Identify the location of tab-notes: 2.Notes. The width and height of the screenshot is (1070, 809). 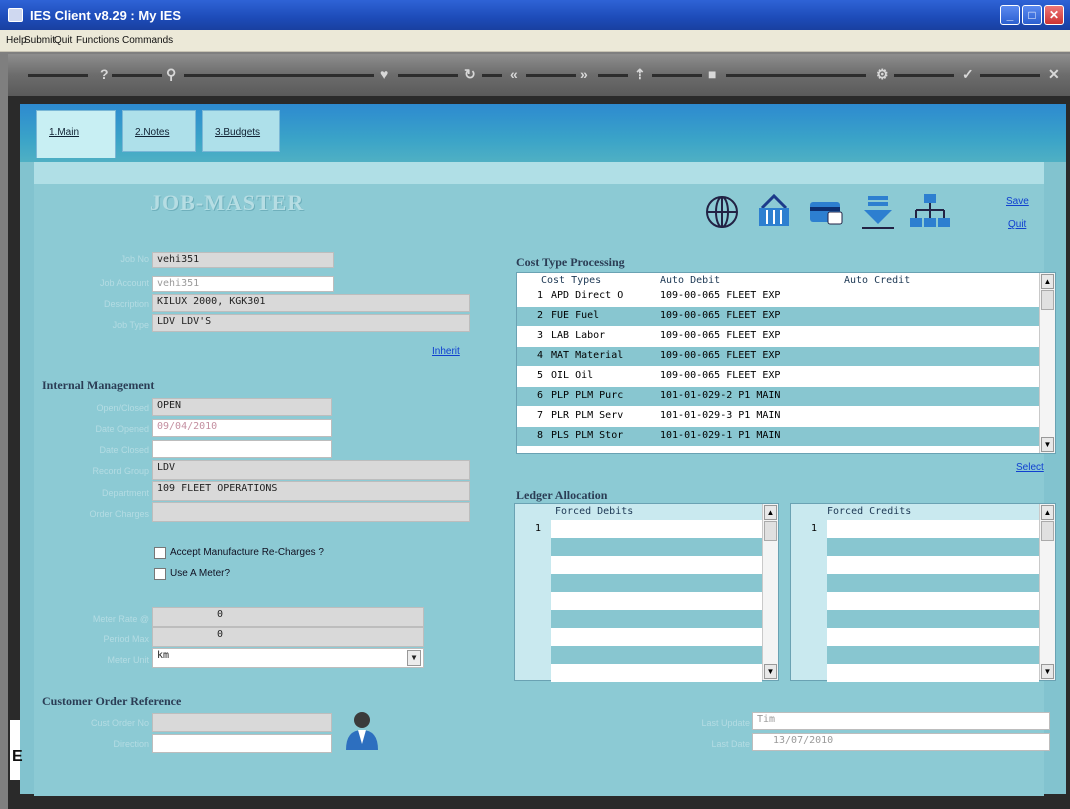
(159, 131).